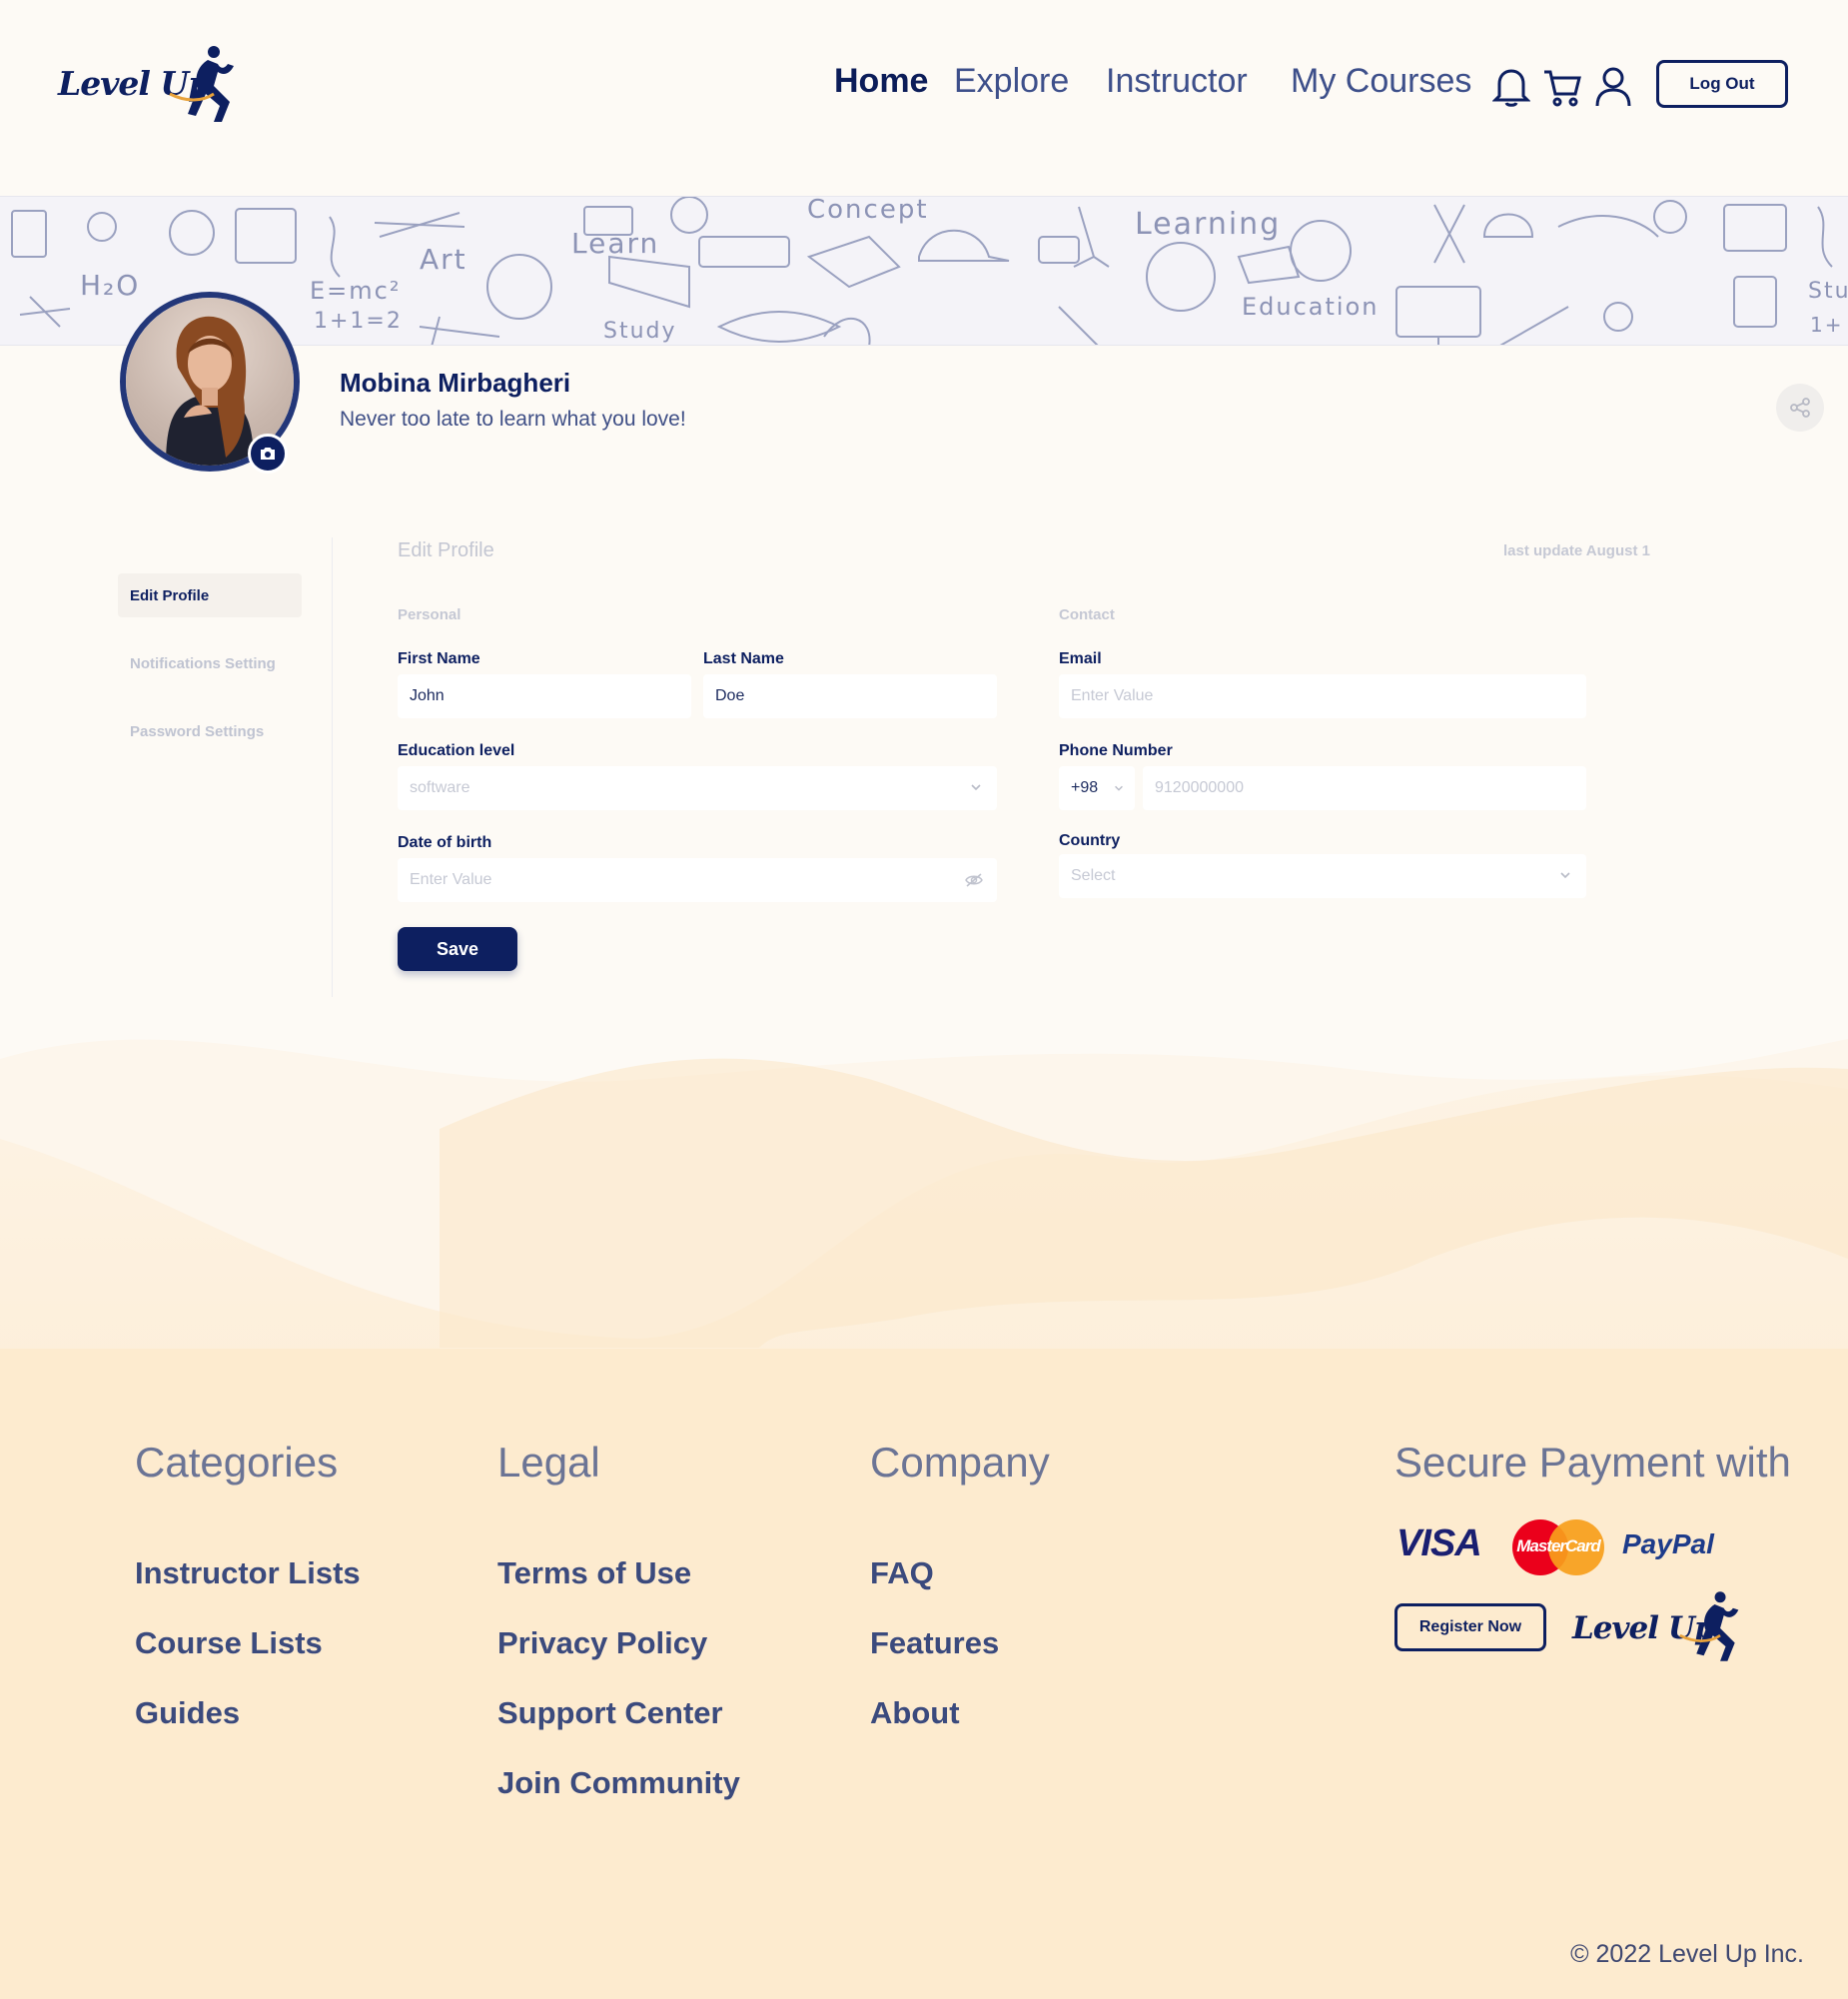 The height and width of the screenshot is (1999, 1848). What do you see at coordinates (1080, 658) in the screenshot?
I see `email-label: Email` at bounding box center [1080, 658].